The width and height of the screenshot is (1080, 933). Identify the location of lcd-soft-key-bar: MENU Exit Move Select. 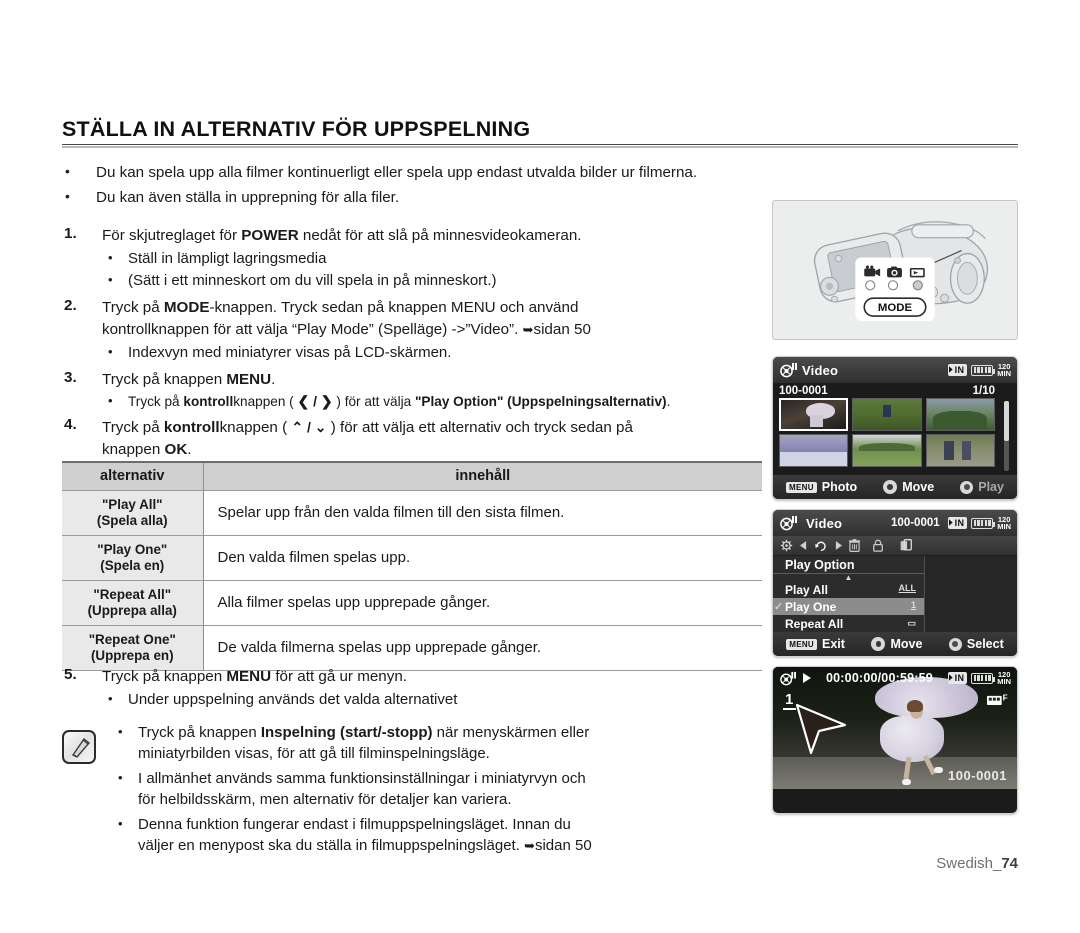
(895, 644).